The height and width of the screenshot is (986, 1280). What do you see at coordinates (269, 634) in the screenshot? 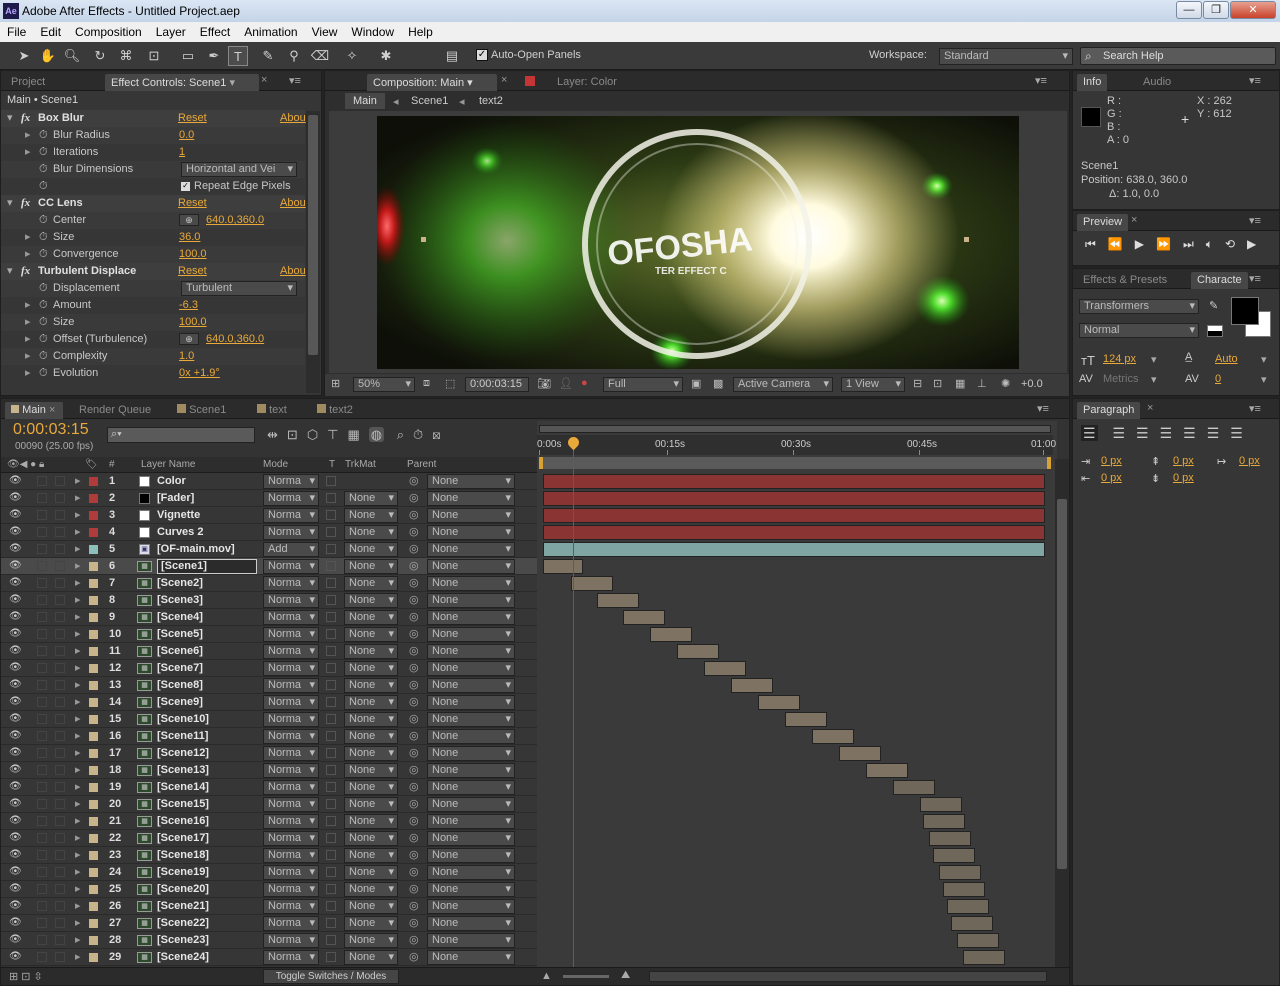
I see `layer-row: 👁︎ ▸ 10 ▦ [Scene5] Norma ▾ None ▾ ◎ None ▾` at bounding box center [269, 634].